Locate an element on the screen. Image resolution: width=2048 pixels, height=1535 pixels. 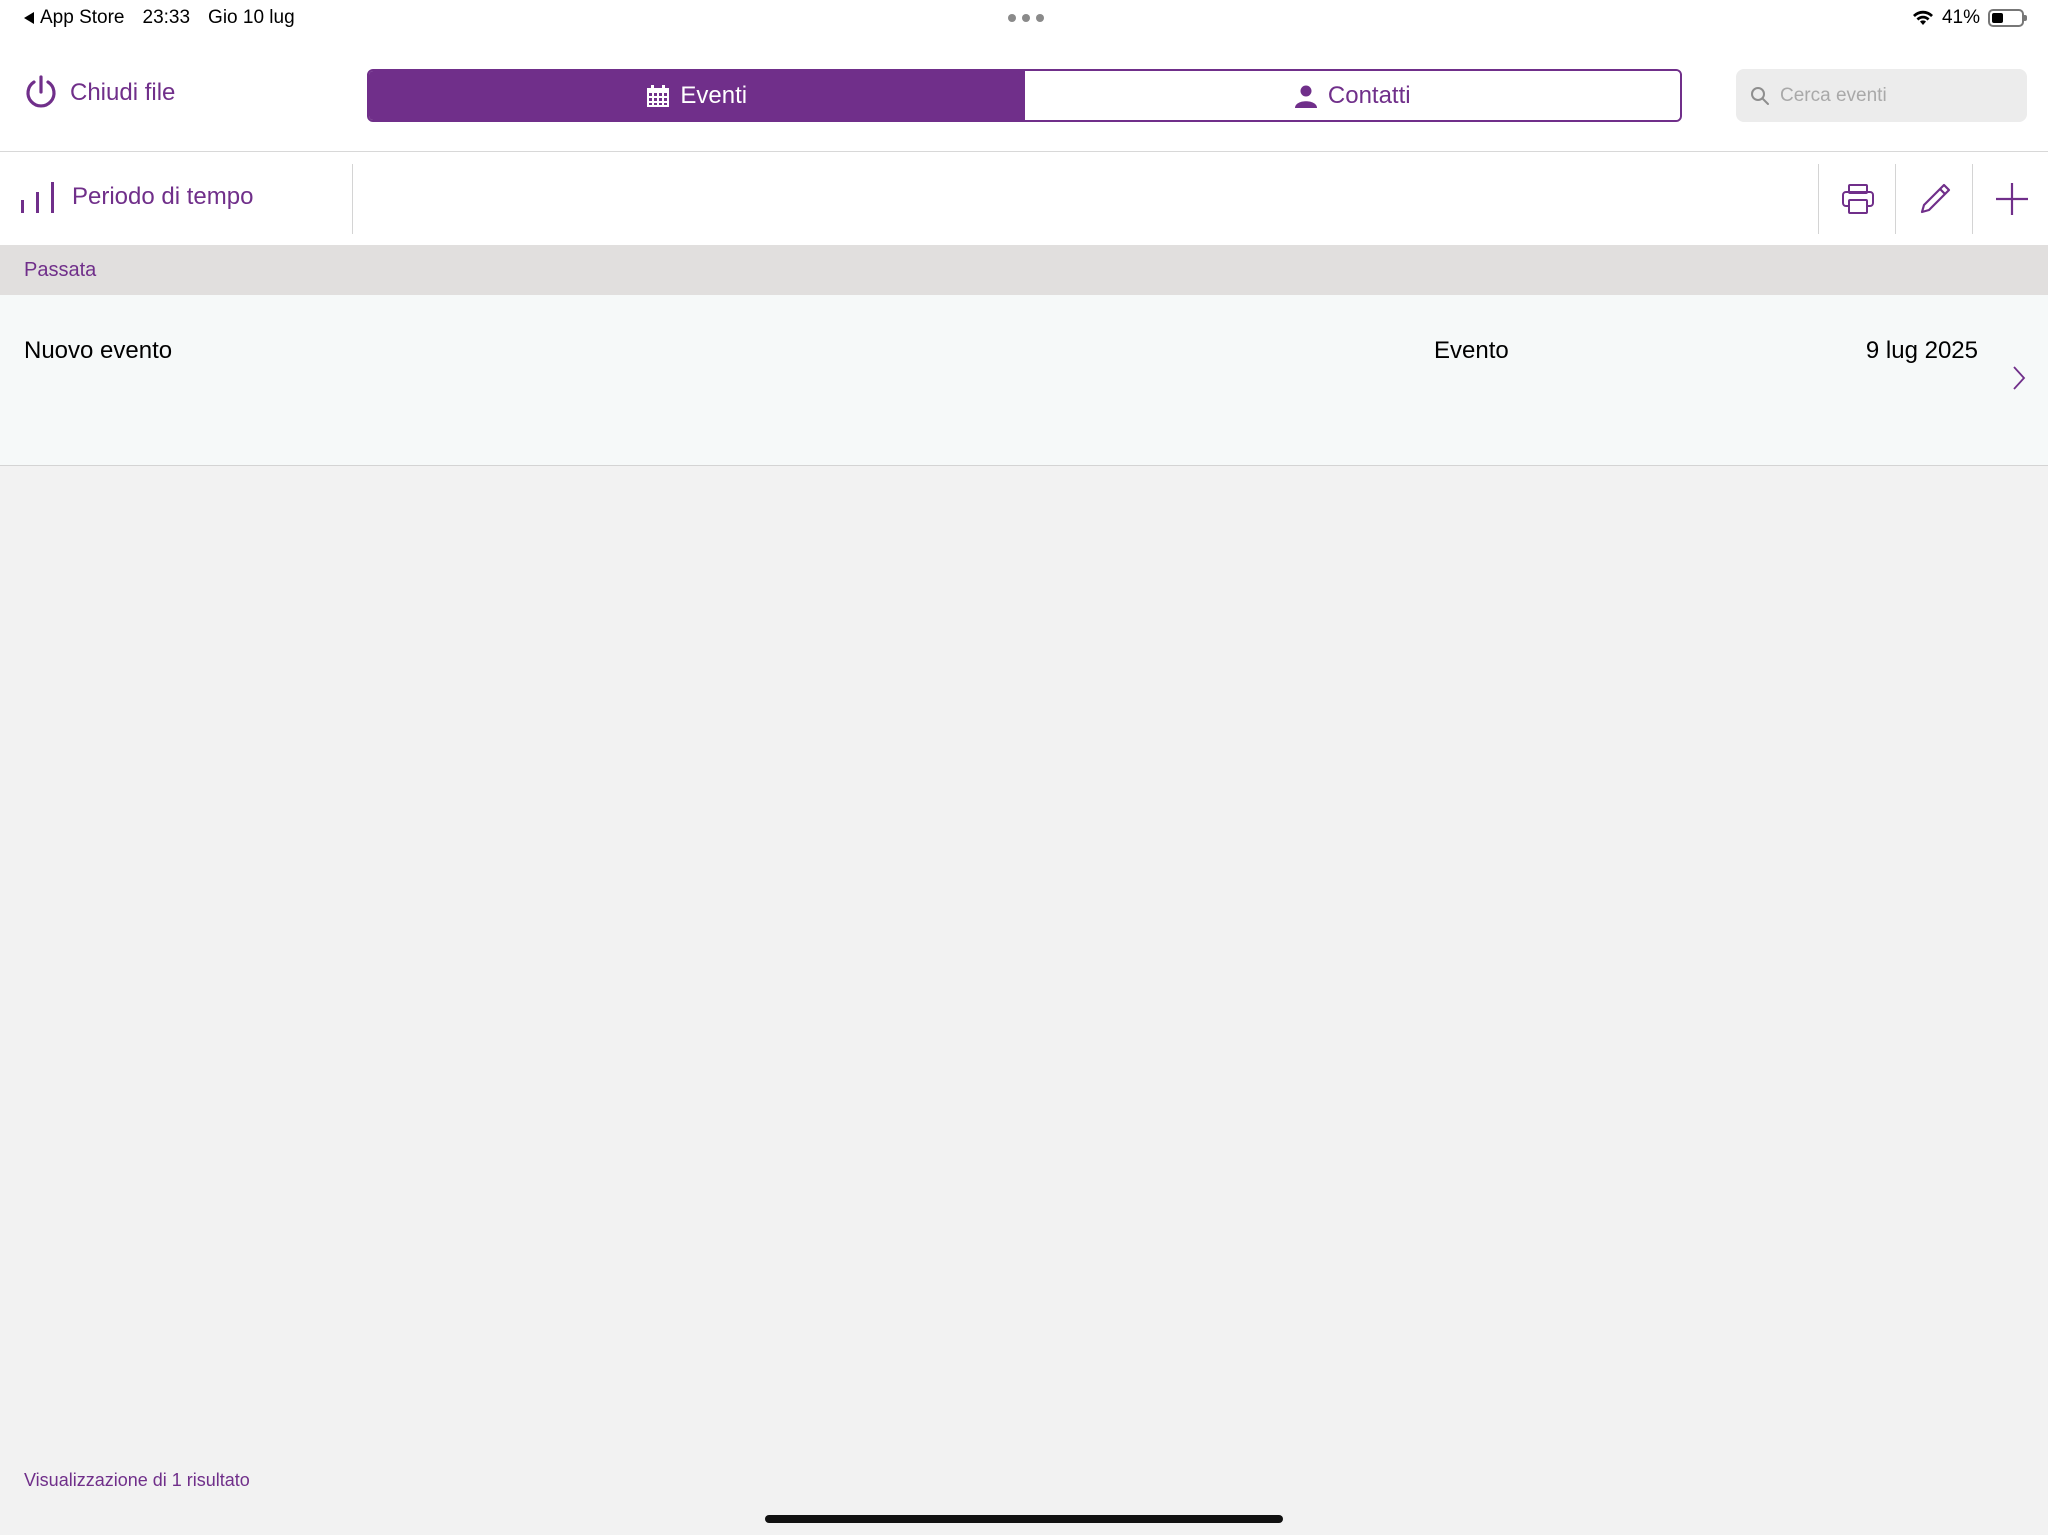
home-indicator is located at coordinates (1024, 1519).